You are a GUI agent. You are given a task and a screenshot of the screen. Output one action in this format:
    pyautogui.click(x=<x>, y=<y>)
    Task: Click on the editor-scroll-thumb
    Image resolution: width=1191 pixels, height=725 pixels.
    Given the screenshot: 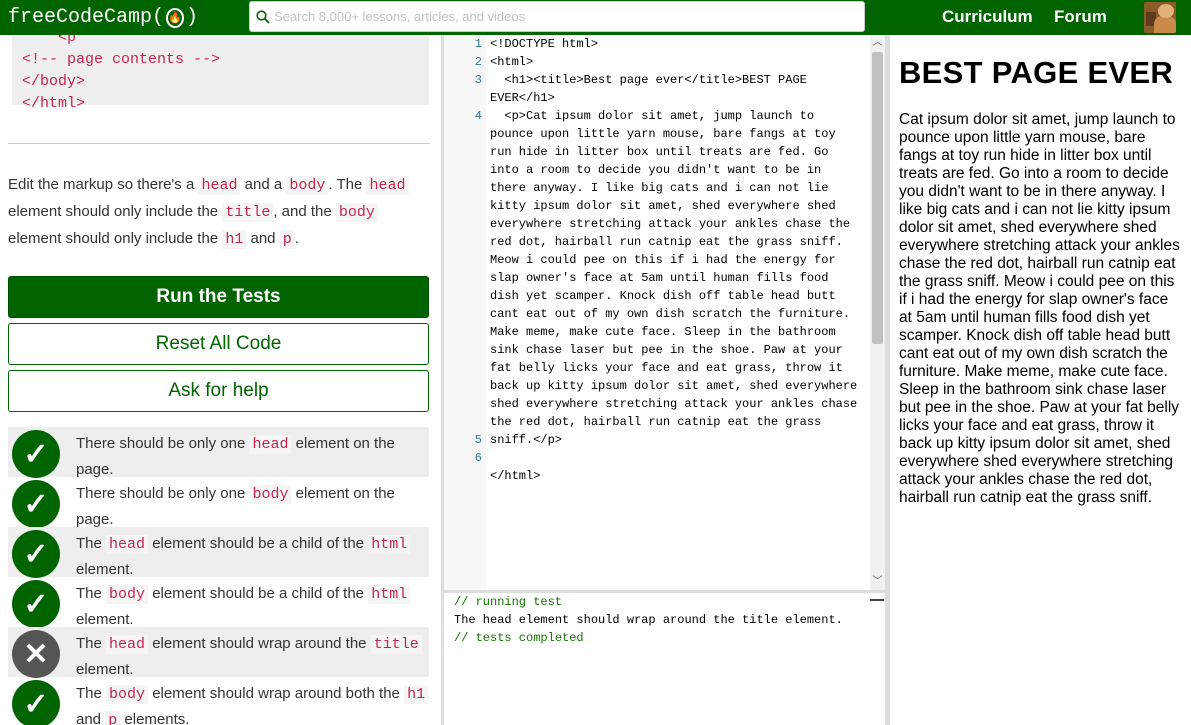 What is the action you would take?
    pyautogui.click(x=877, y=198)
    